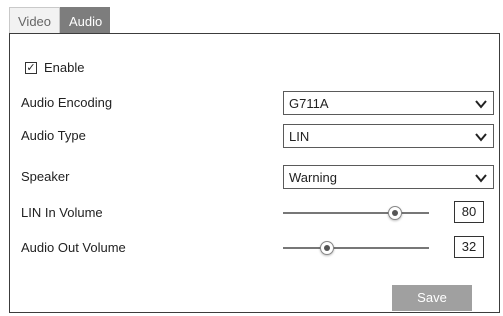 This screenshot has height=316, width=503. Describe the element at coordinates (45, 176) in the screenshot. I see `speaker-label: Speaker` at that location.